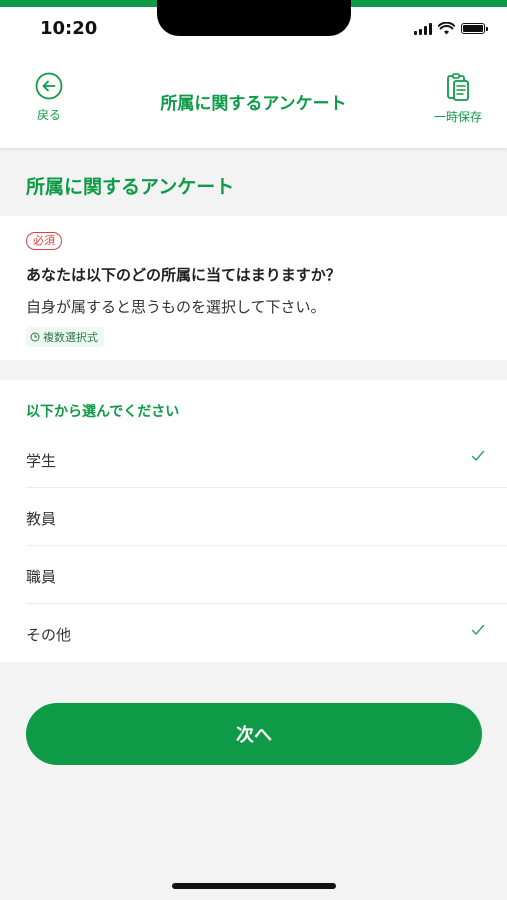 Image resolution: width=507 pixels, height=900 pixels. I want to click on next-button: 次へ, so click(254, 734).